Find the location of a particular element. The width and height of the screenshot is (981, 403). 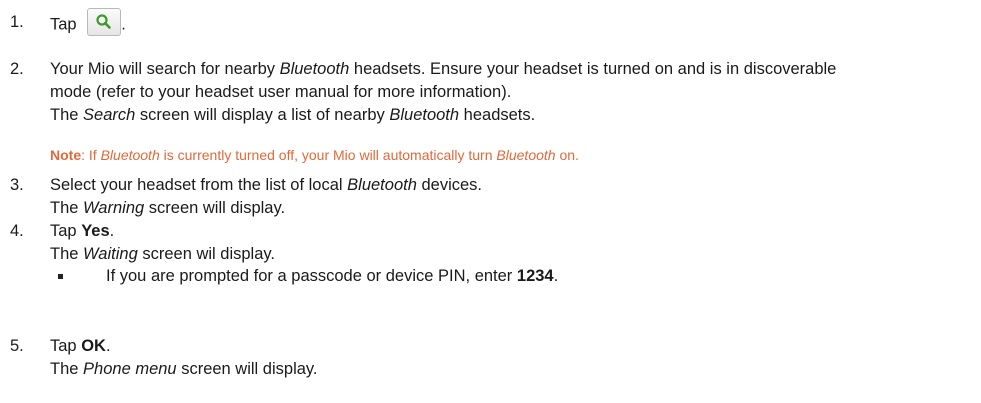

note-label: Note is located at coordinates (66, 155).